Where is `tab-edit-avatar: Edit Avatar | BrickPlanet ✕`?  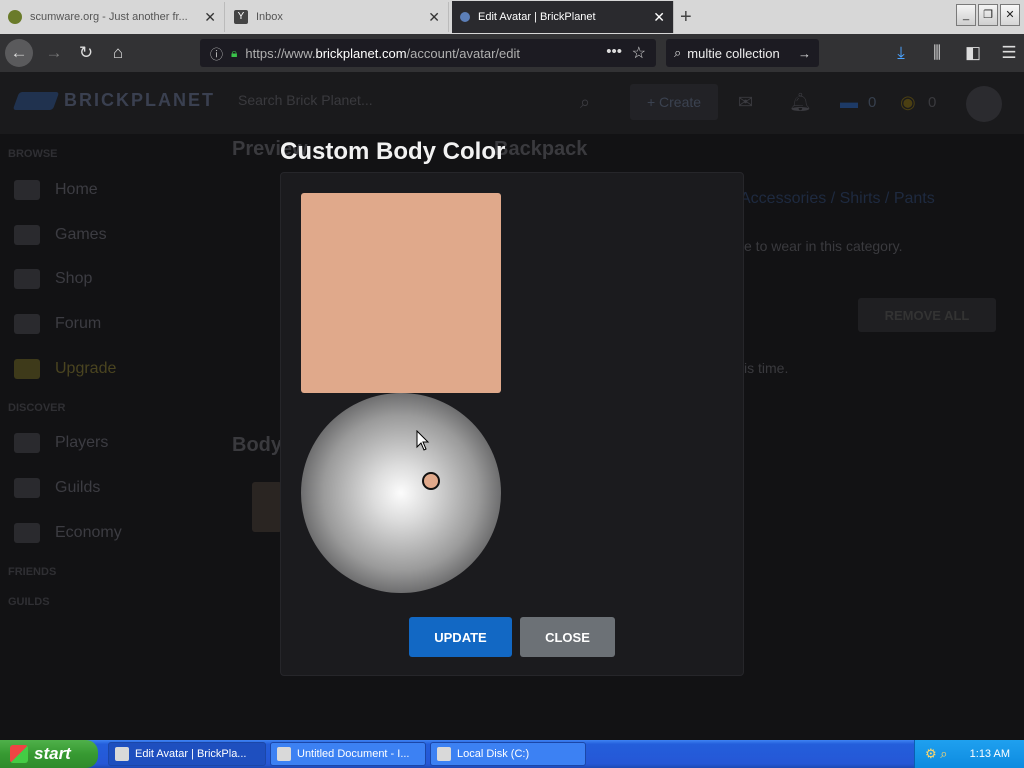
tab-edit-avatar: Edit Avatar | BrickPlanet ✕ is located at coordinates (563, 17).